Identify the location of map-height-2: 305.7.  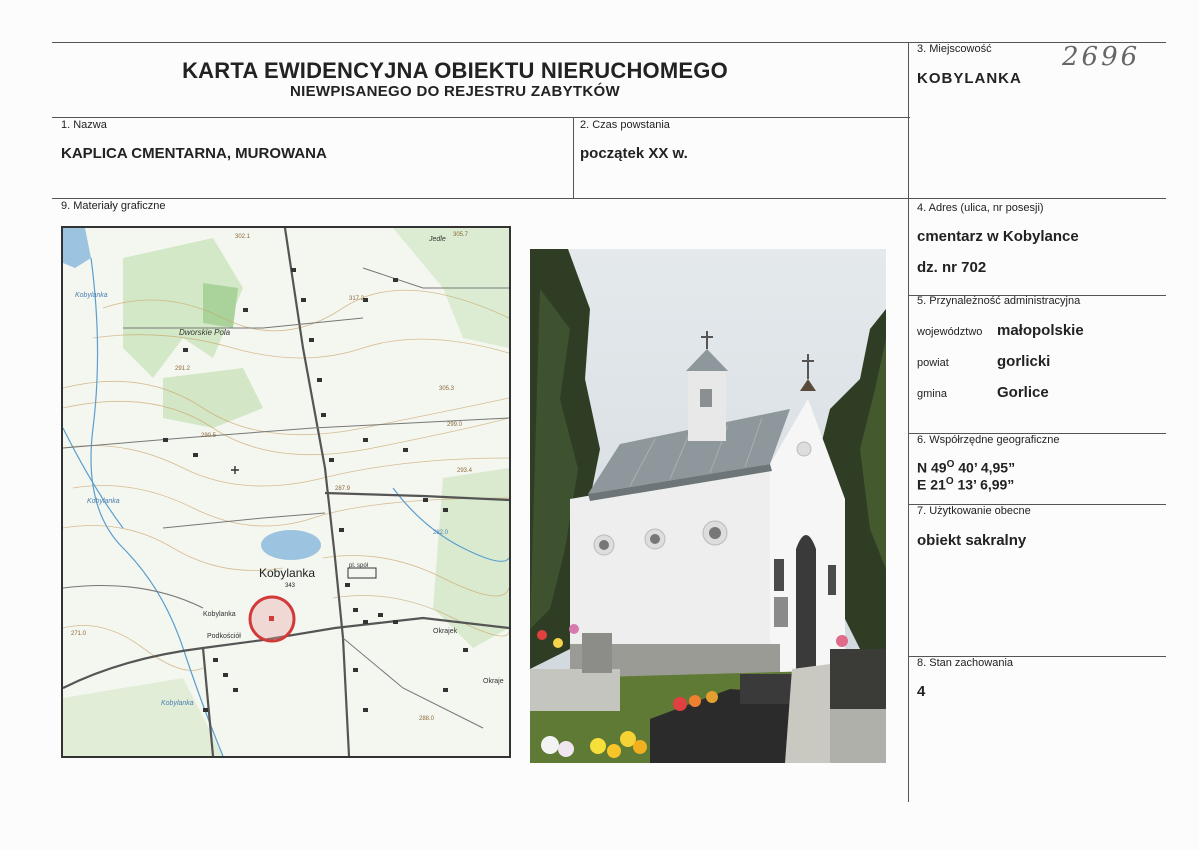
(461, 235).